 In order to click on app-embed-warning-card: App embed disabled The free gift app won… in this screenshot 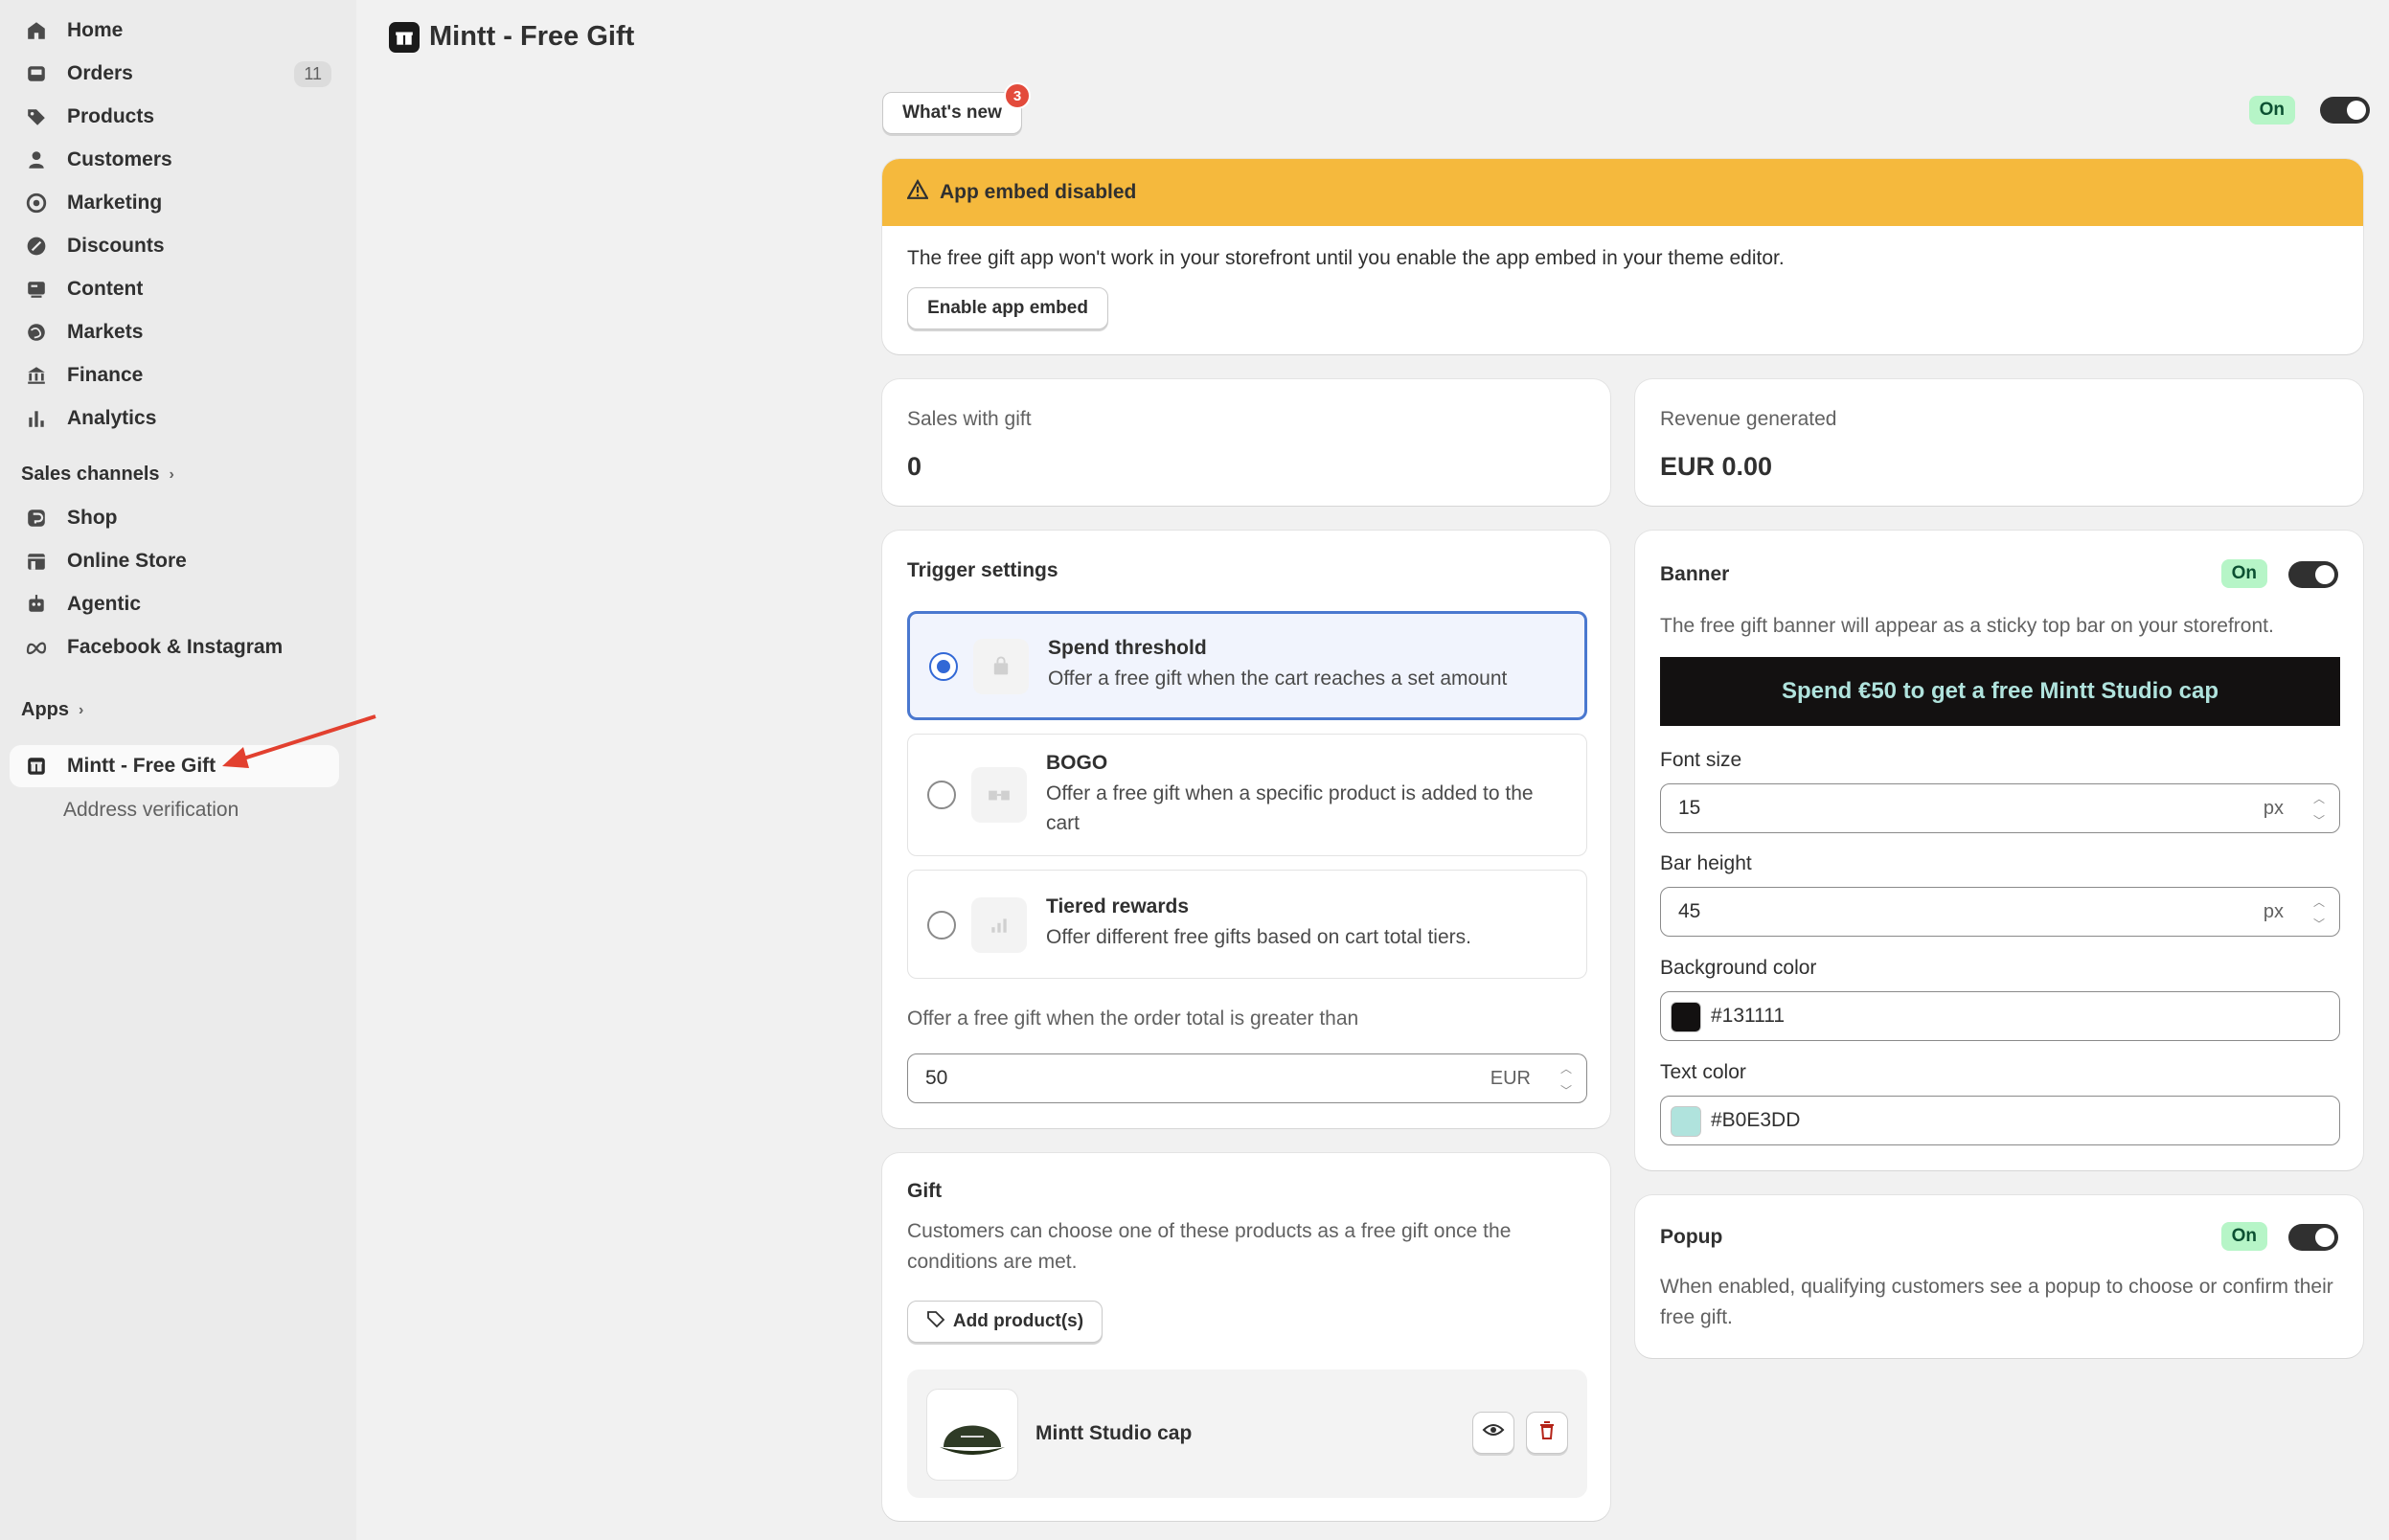, I will do `click(1622, 256)`.